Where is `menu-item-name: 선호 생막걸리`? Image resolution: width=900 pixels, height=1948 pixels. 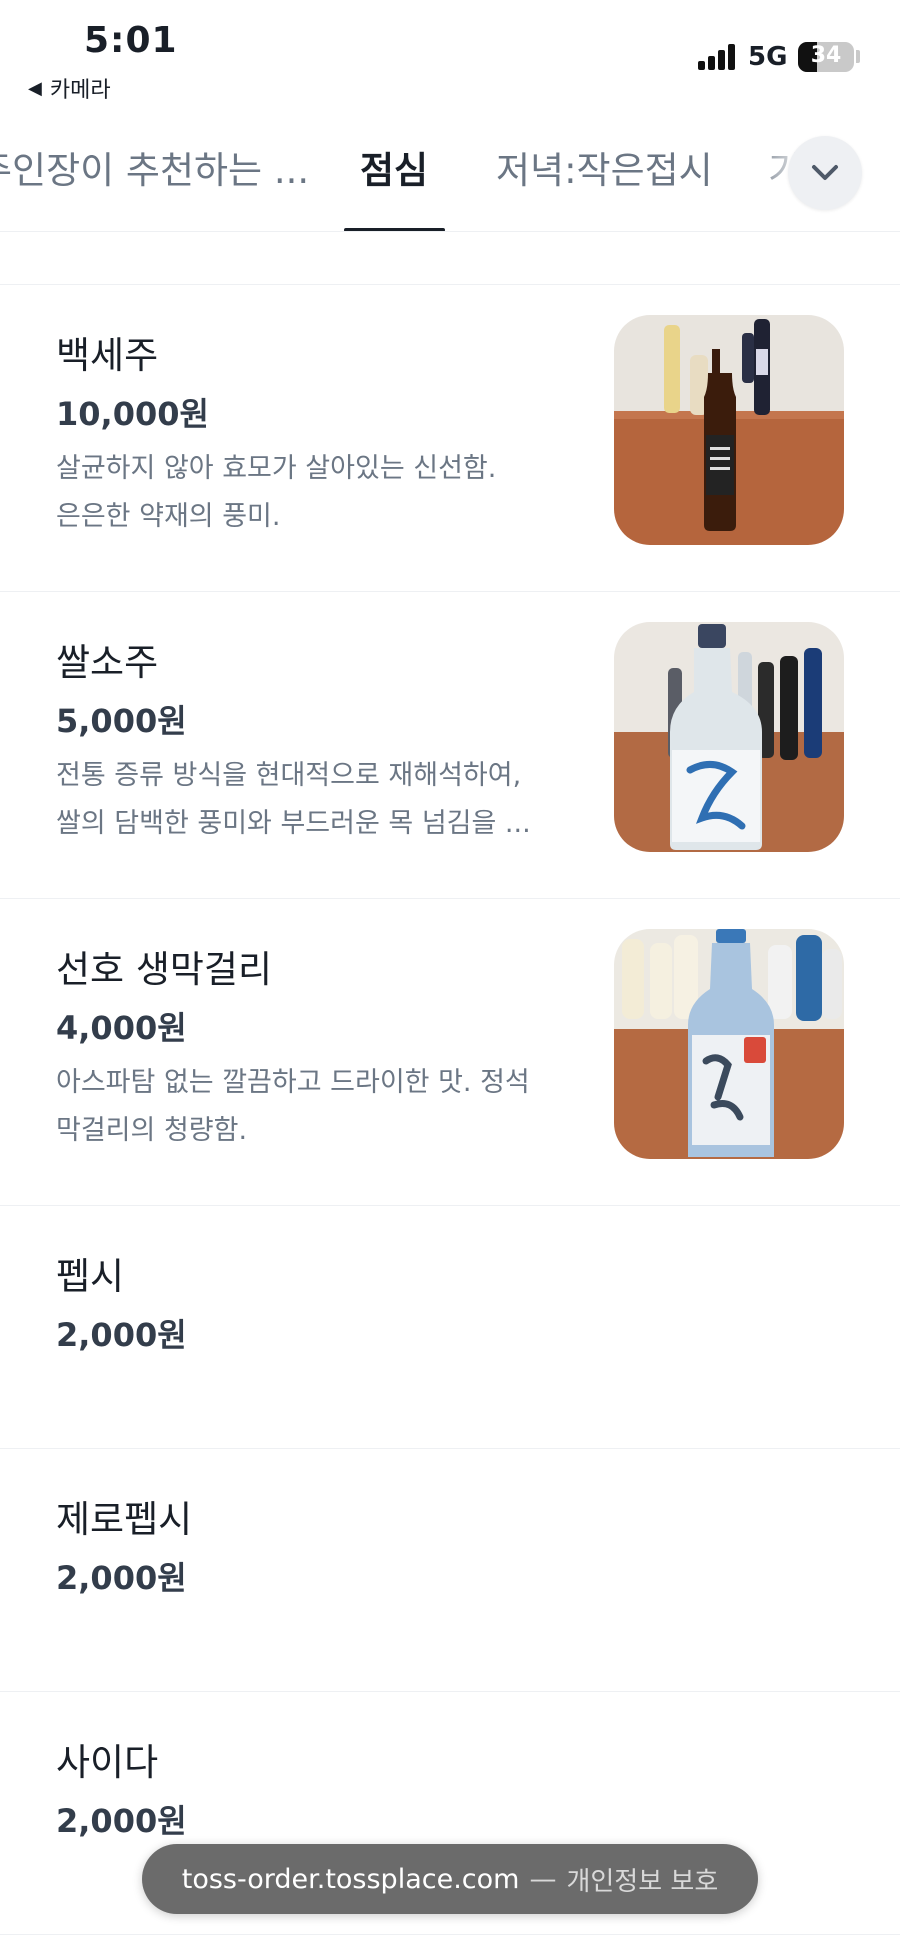
menu-item-name: 선호 생막걸리 is located at coordinates (164, 969).